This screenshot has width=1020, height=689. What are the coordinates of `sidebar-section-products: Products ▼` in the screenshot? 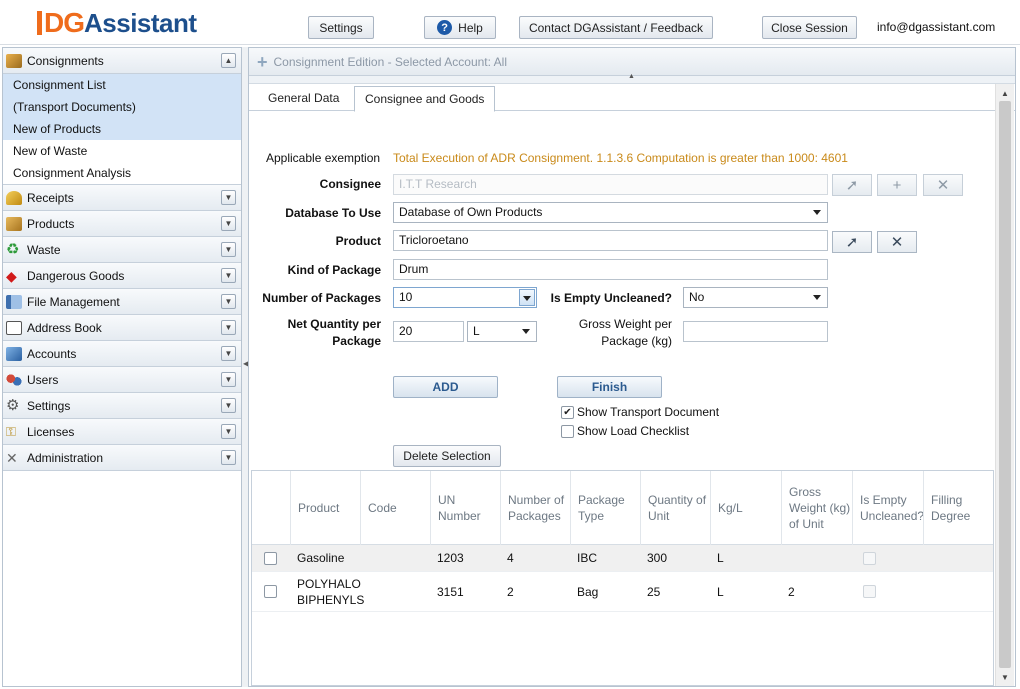 It's located at (122, 224).